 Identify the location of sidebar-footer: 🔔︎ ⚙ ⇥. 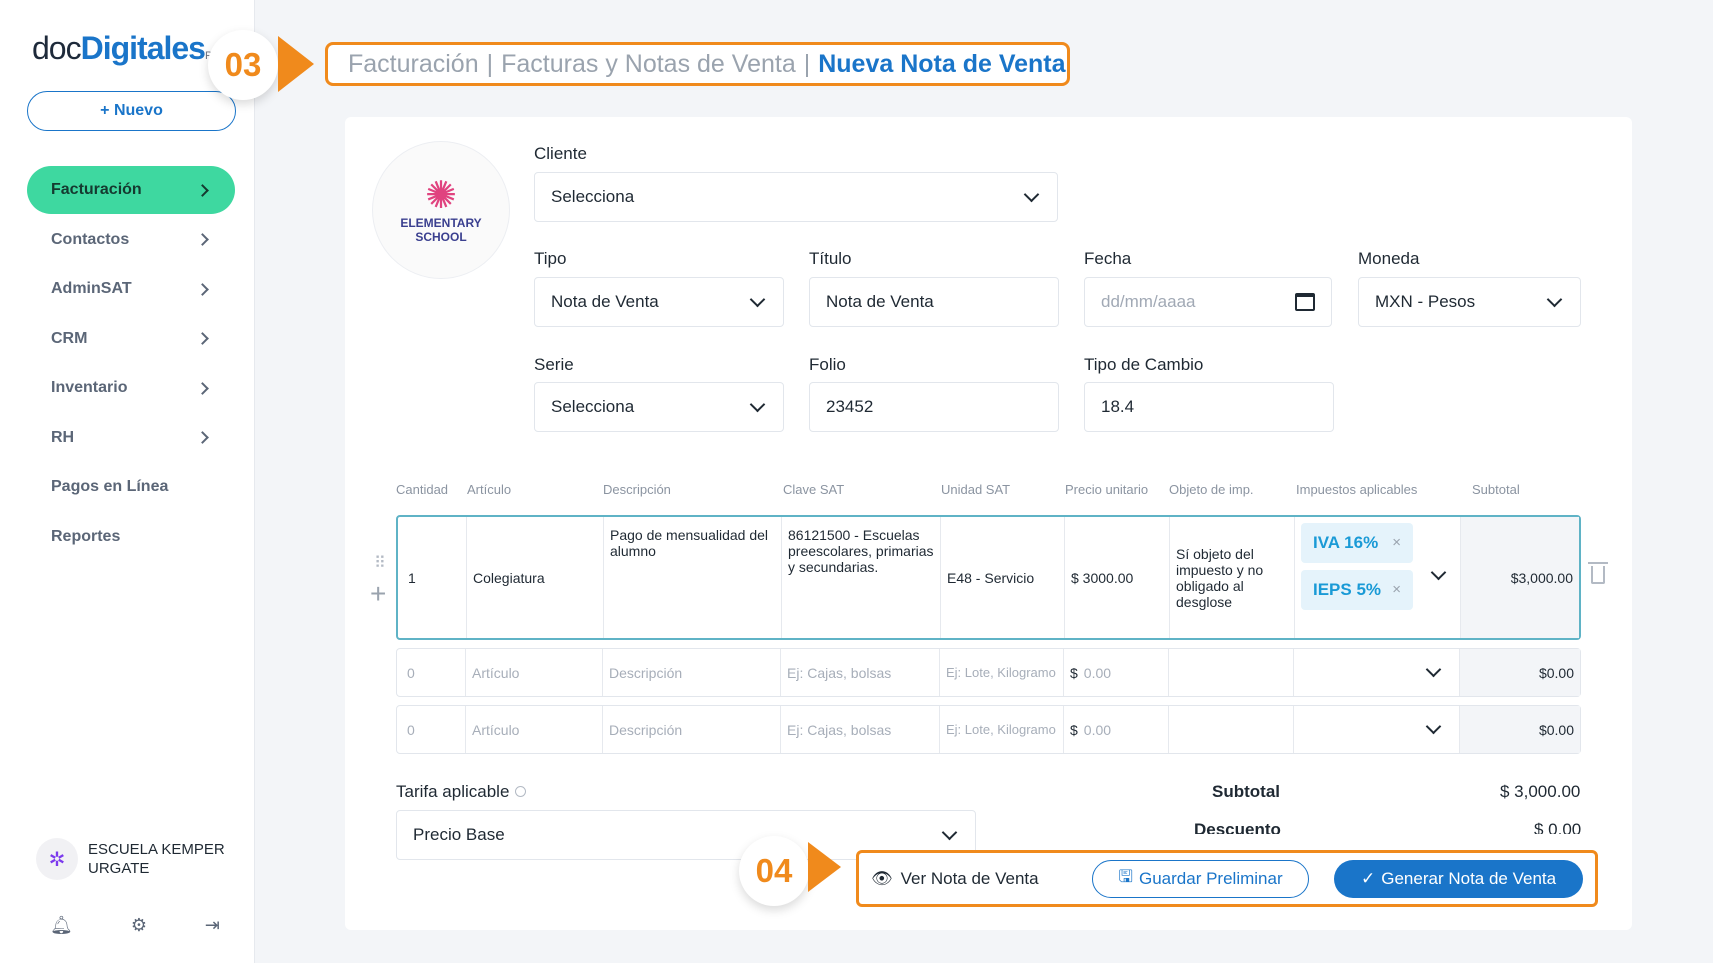
(135, 925).